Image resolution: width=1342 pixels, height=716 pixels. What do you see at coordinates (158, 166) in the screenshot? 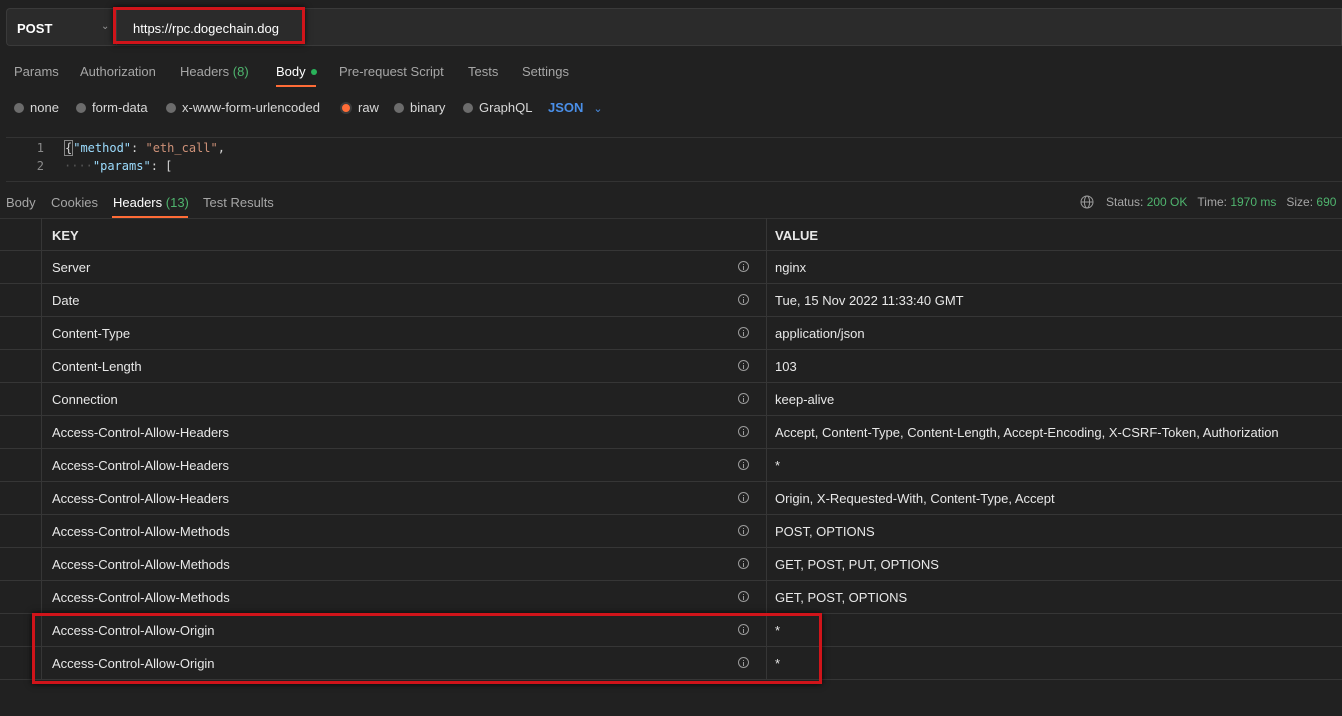
I see `code-colon: :` at bounding box center [158, 166].